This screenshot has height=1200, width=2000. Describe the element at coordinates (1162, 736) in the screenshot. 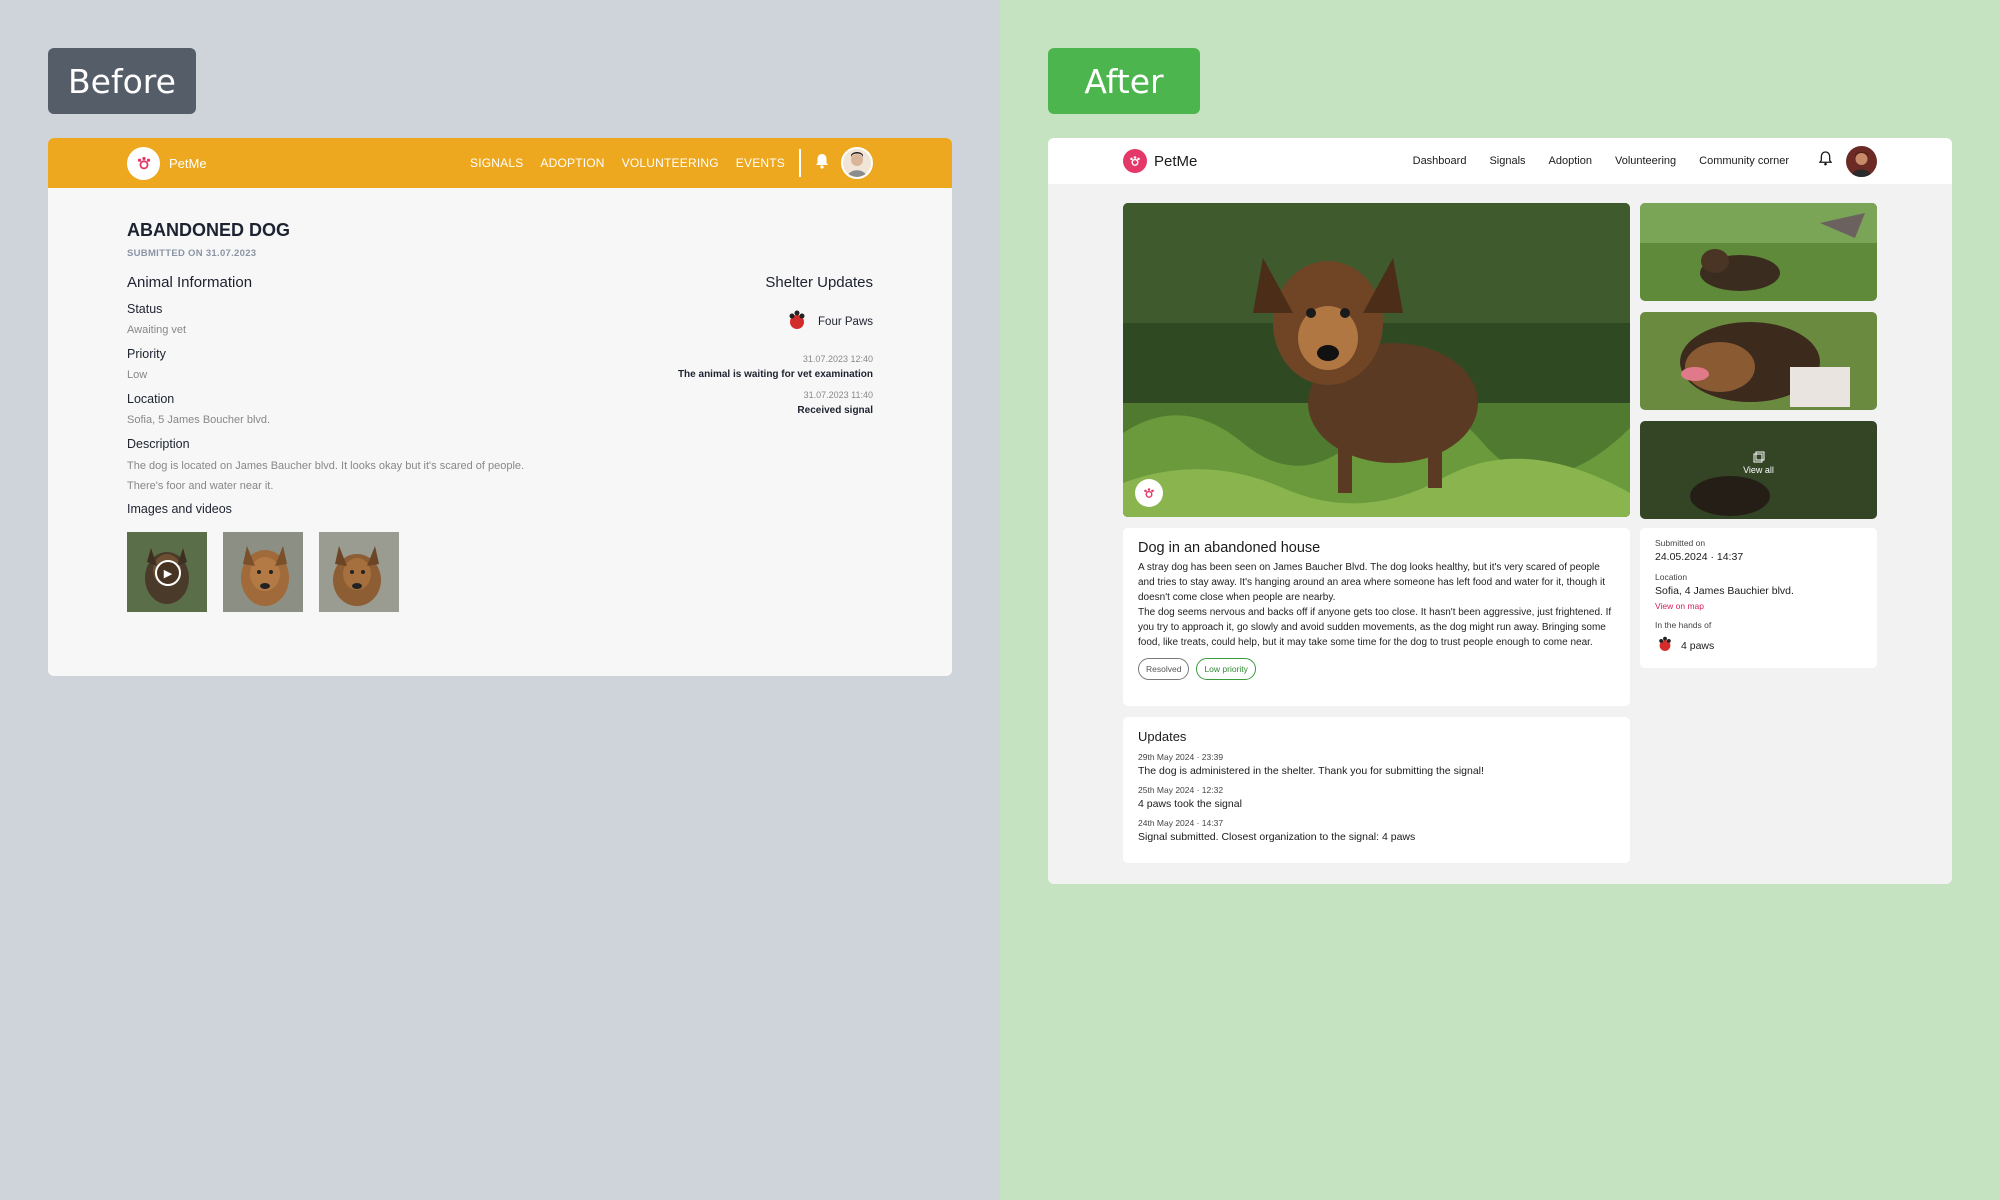

I see `updates-heading: Updates` at that location.